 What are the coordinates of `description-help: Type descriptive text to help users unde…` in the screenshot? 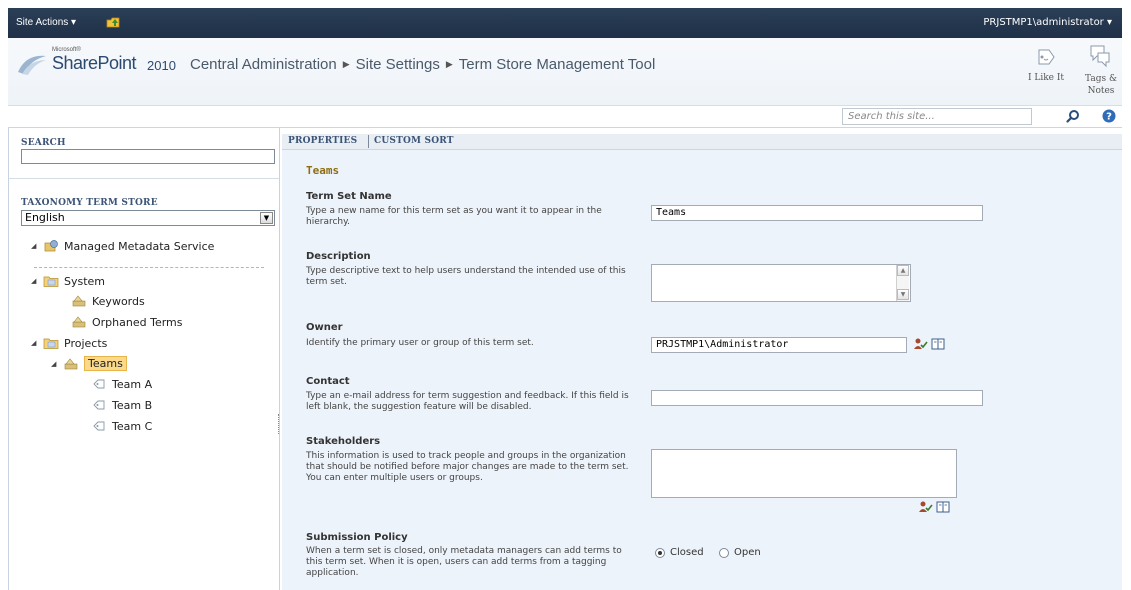 It's located at (466, 276).